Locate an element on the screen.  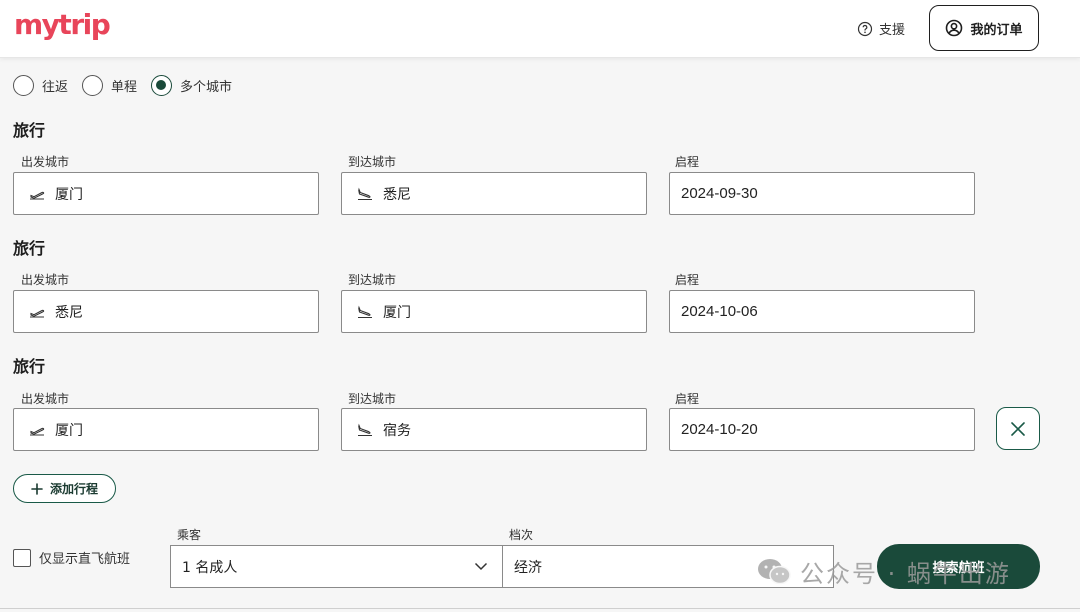
help-icon is located at coordinates (865, 28).